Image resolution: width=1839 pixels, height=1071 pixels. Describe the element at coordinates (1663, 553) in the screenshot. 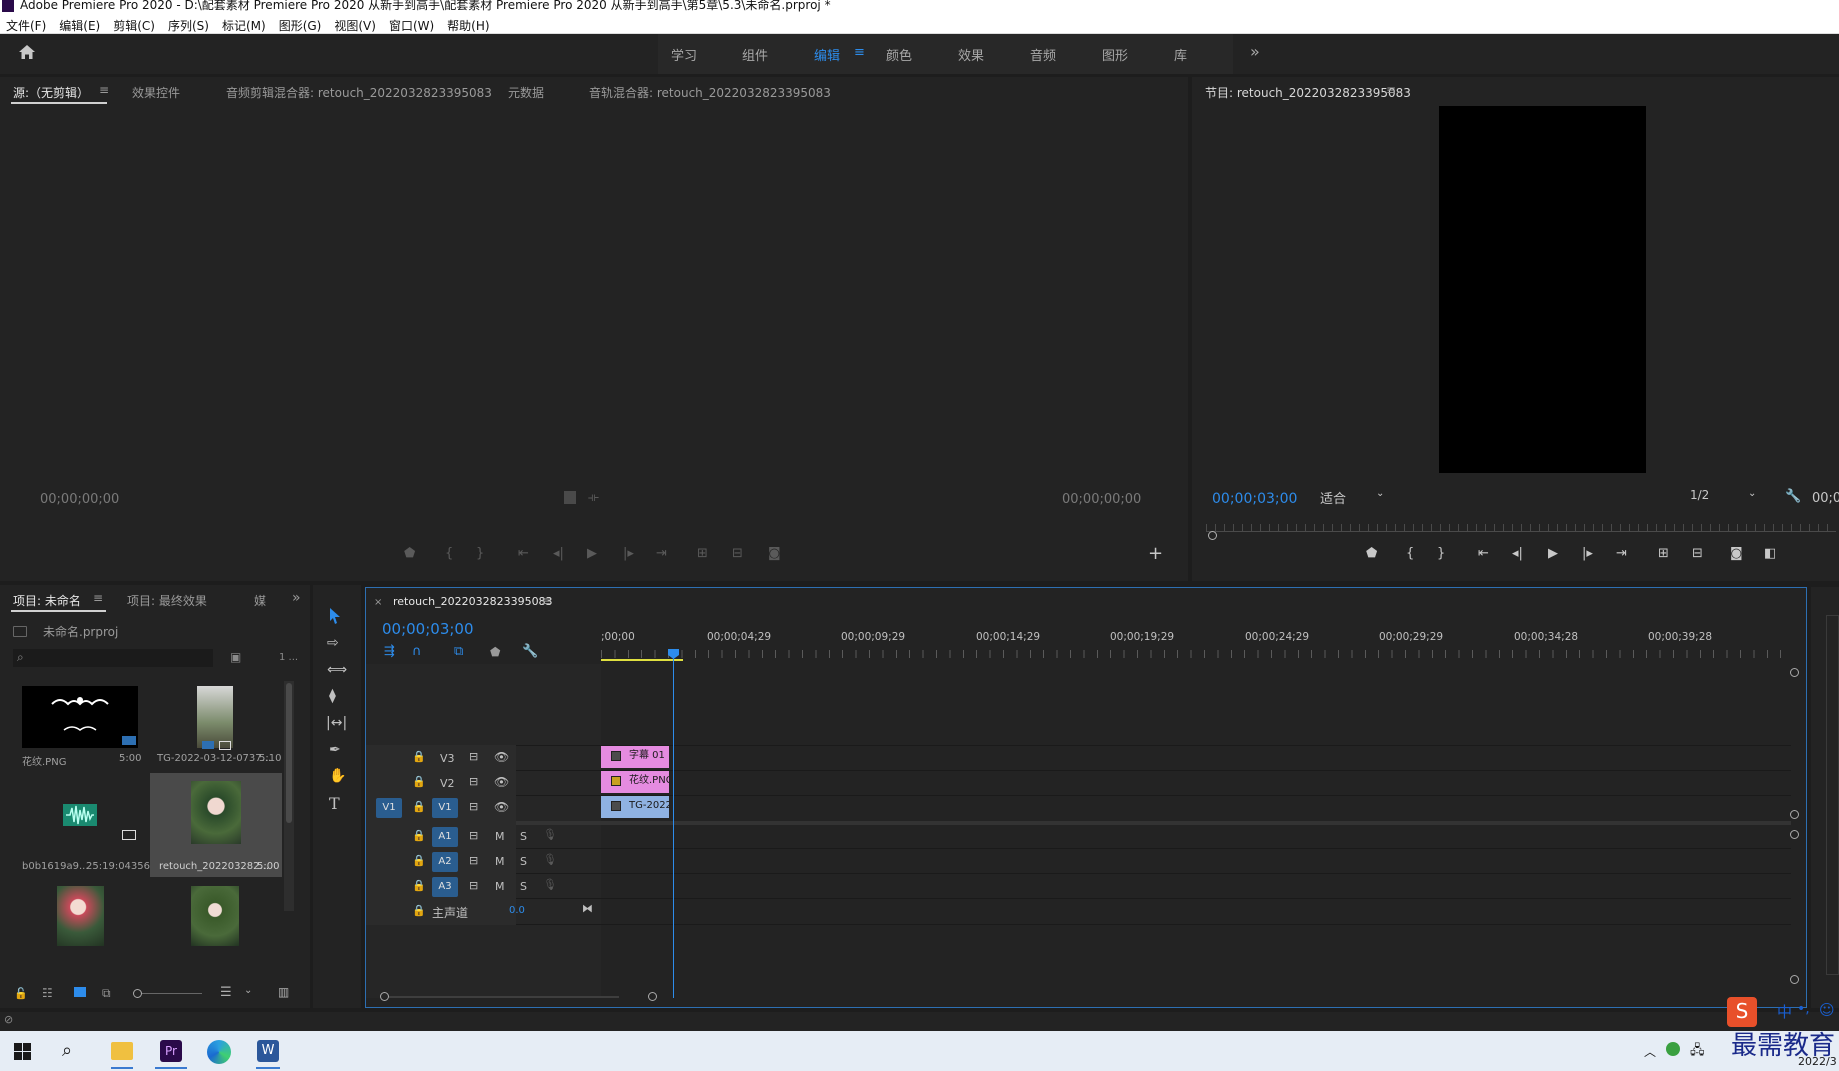

I see `lift-icon: ⊞` at that location.